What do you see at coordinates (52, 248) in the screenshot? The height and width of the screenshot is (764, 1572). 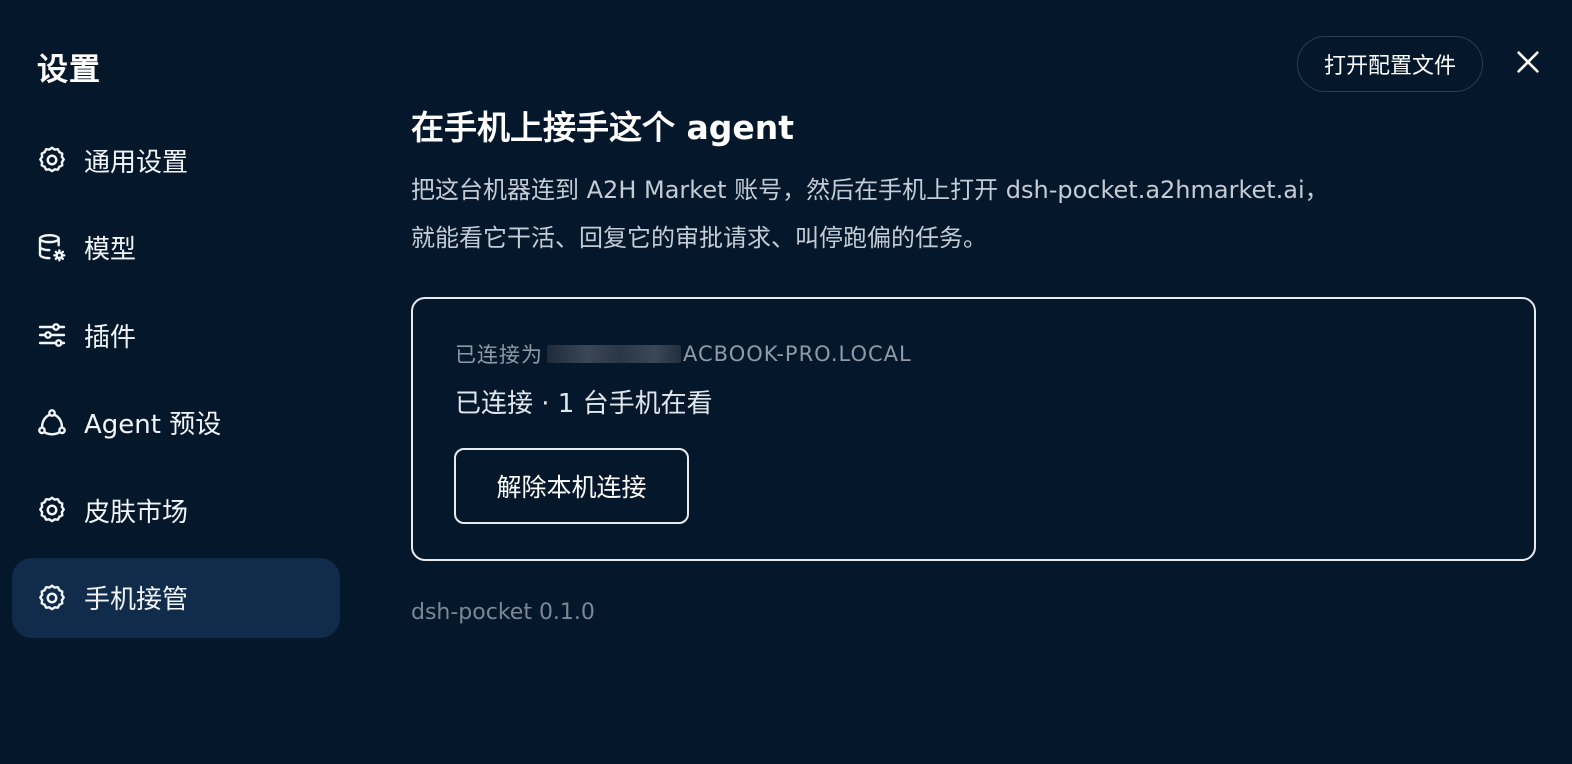 I see `database-gear-icon` at bounding box center [52, 248].